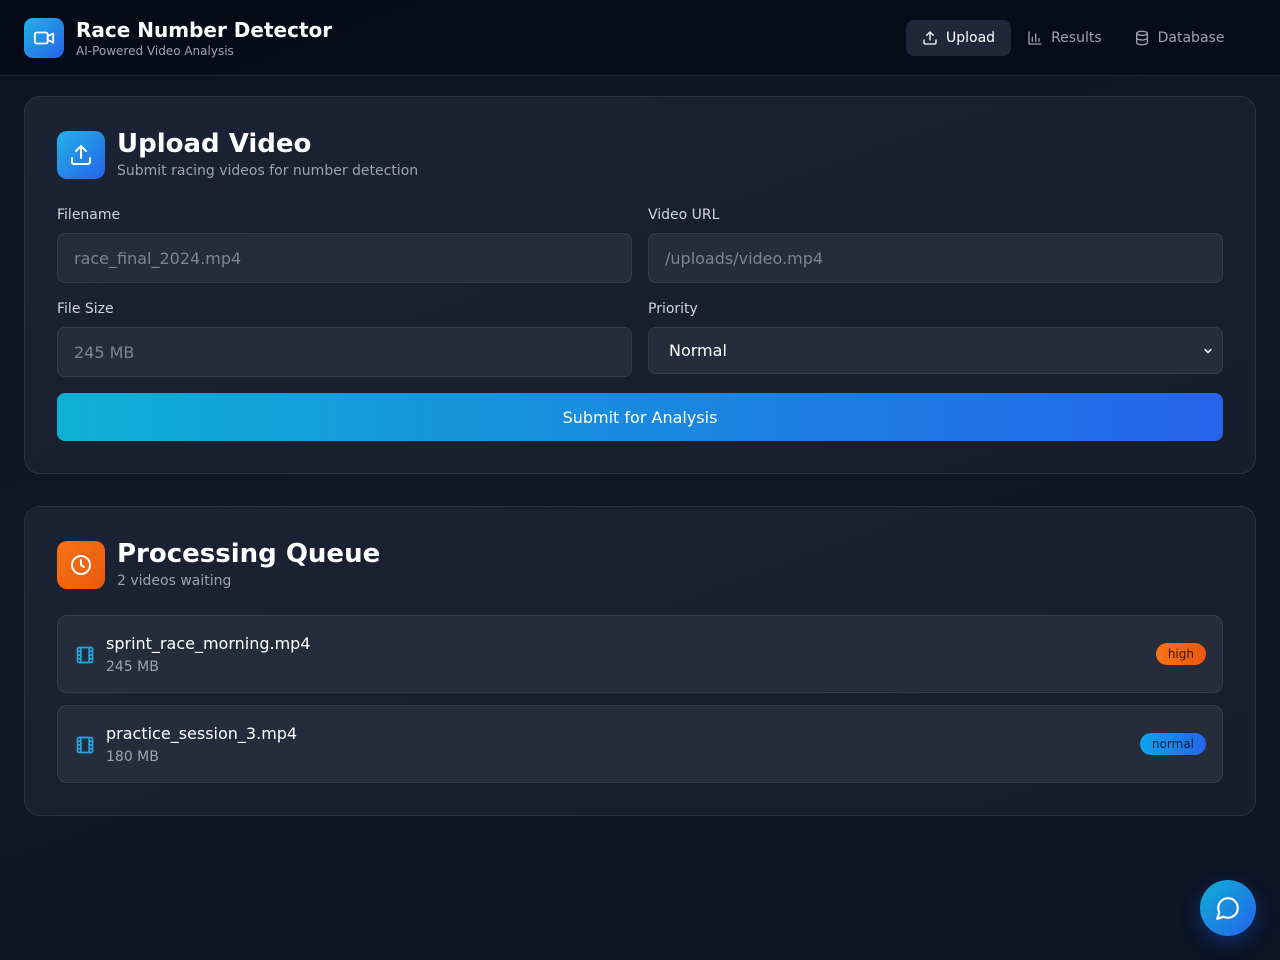 The image size is (1280, 960). What do you see at coordinates (935, 350) in the screenshot?
I see `priority-select: Normal` at bounding box center [935, 350].